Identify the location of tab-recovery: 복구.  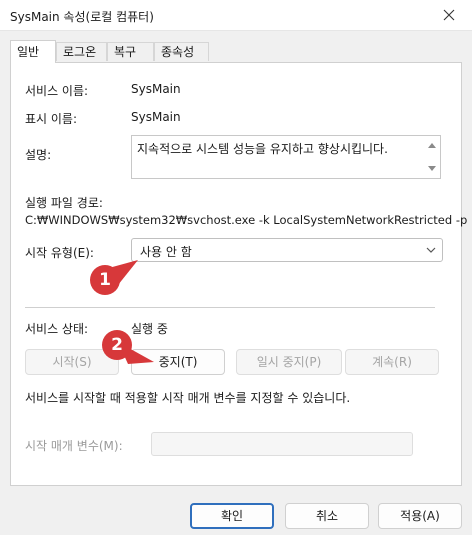
(130, 51).